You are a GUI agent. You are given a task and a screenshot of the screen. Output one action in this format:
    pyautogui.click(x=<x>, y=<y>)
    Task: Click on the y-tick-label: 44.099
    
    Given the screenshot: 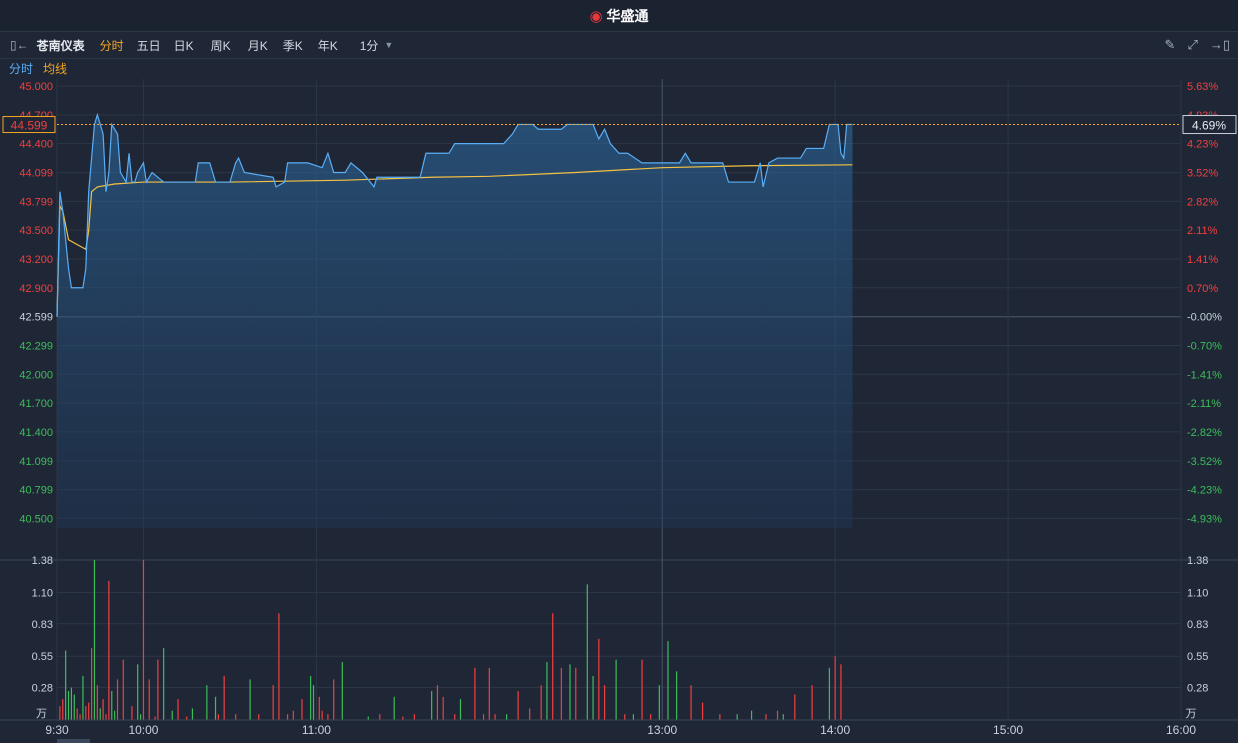 What is the action you would take?
    pyautogui.click(x=36, y=174)
    